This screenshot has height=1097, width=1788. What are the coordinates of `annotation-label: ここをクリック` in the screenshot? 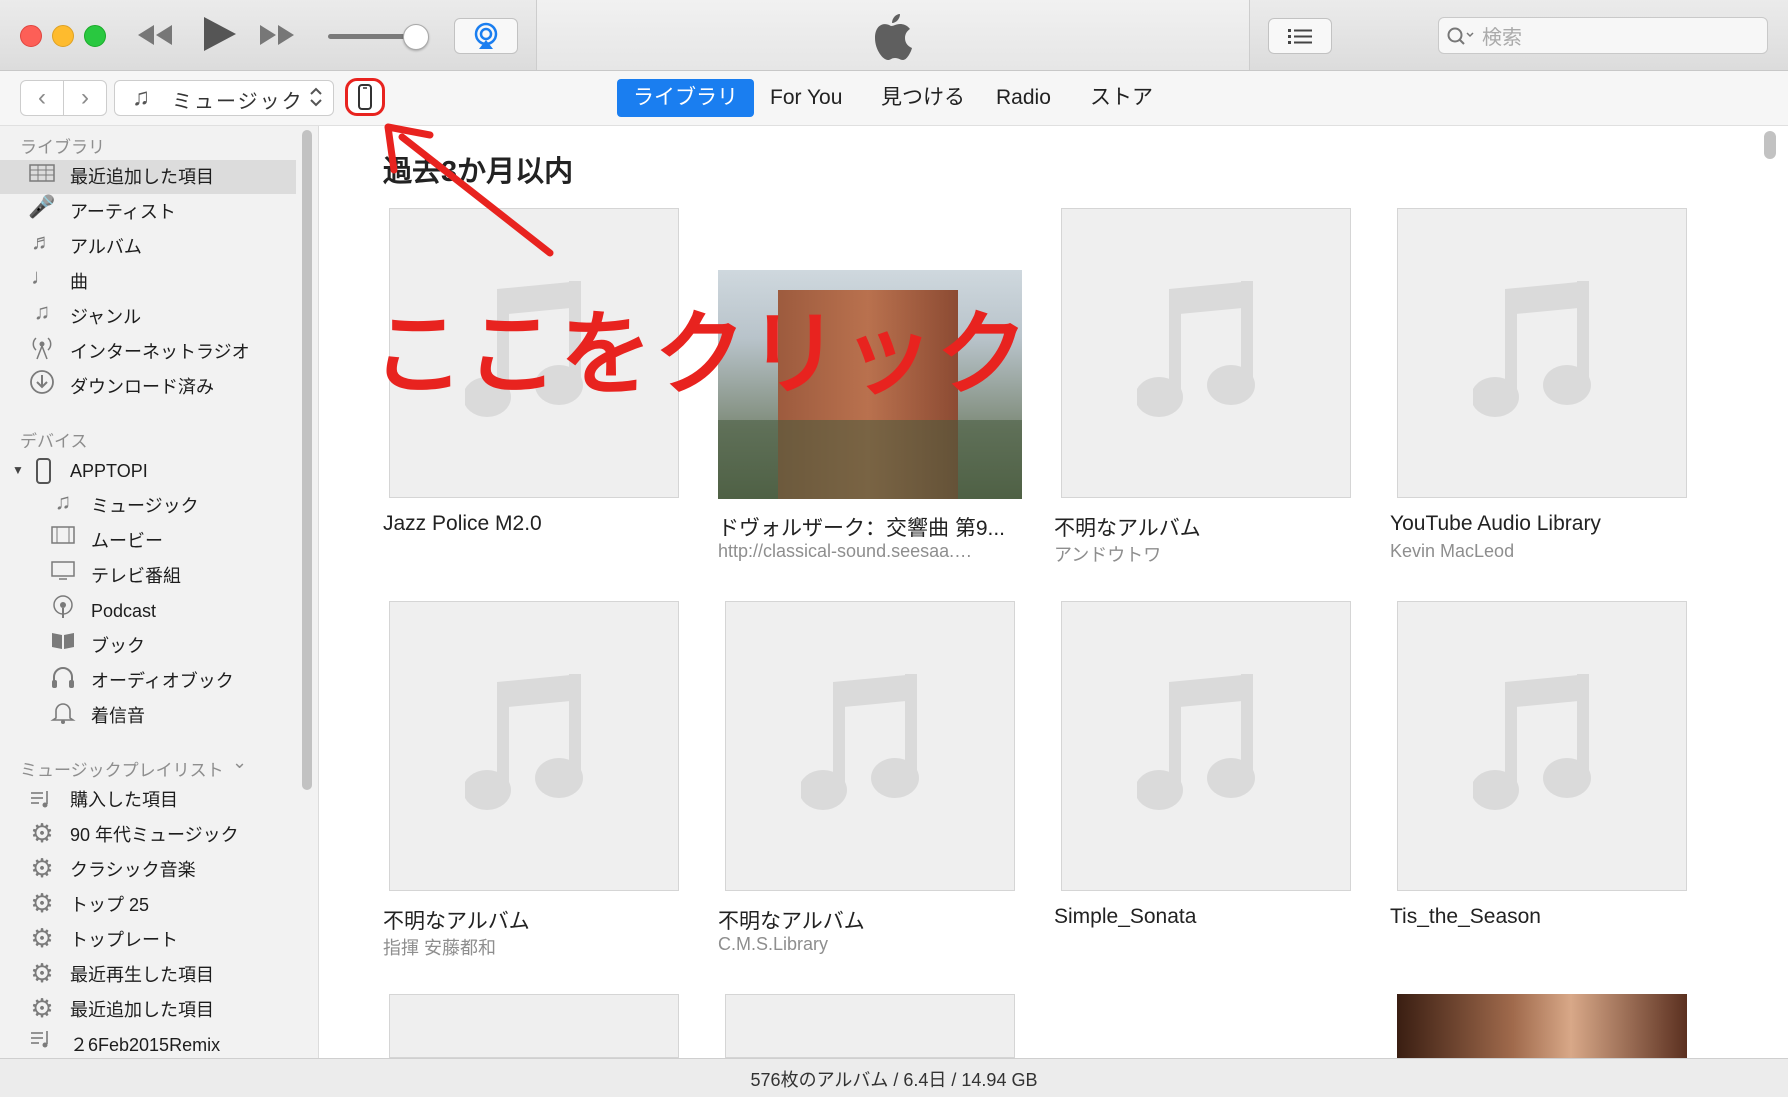 It's located at (701, 355).